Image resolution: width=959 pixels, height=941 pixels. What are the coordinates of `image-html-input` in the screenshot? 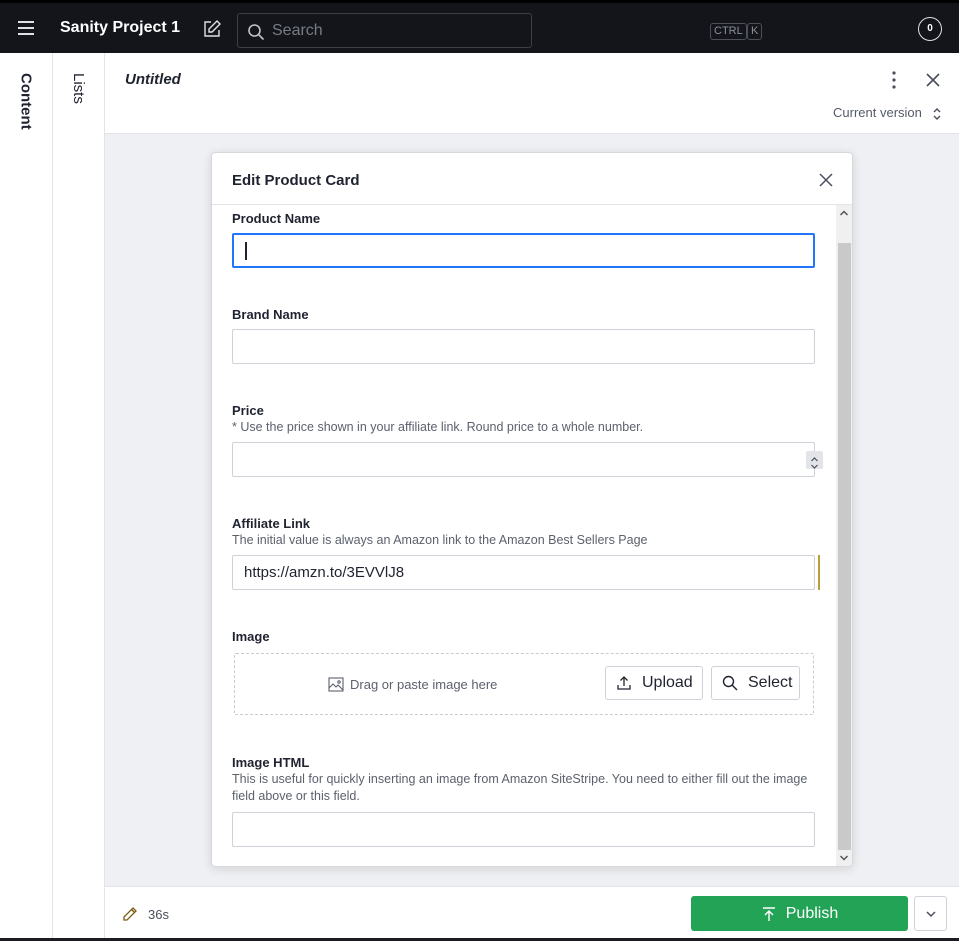 It's located at (523, 829).